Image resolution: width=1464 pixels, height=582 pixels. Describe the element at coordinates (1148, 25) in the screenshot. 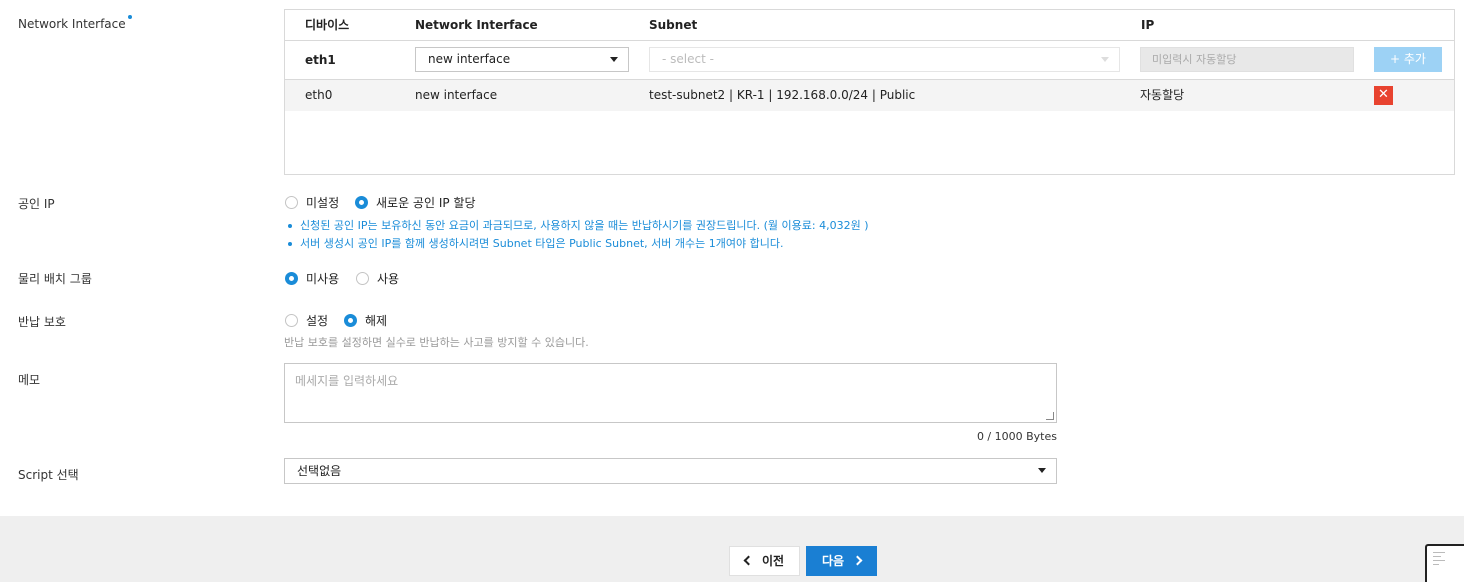

I see `column-ip: IP` at that location.